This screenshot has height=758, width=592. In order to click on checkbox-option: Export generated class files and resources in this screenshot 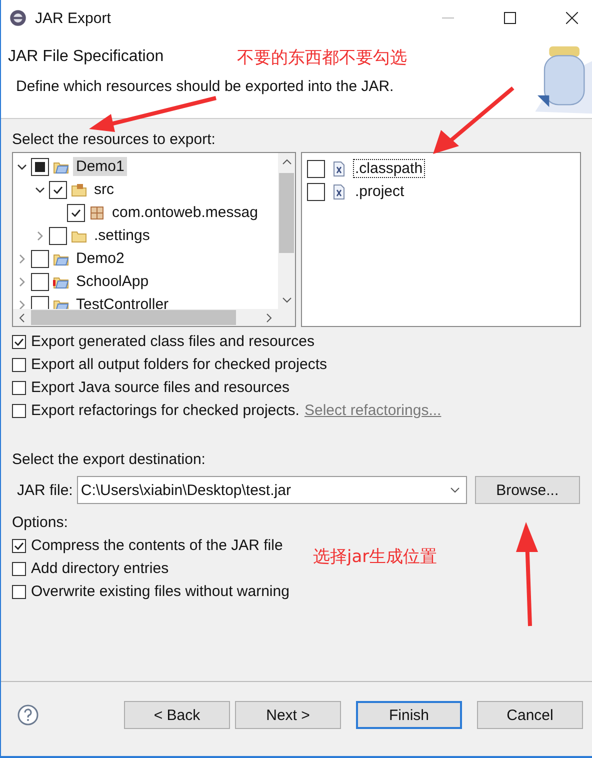, I will do `click(163, 341)`.